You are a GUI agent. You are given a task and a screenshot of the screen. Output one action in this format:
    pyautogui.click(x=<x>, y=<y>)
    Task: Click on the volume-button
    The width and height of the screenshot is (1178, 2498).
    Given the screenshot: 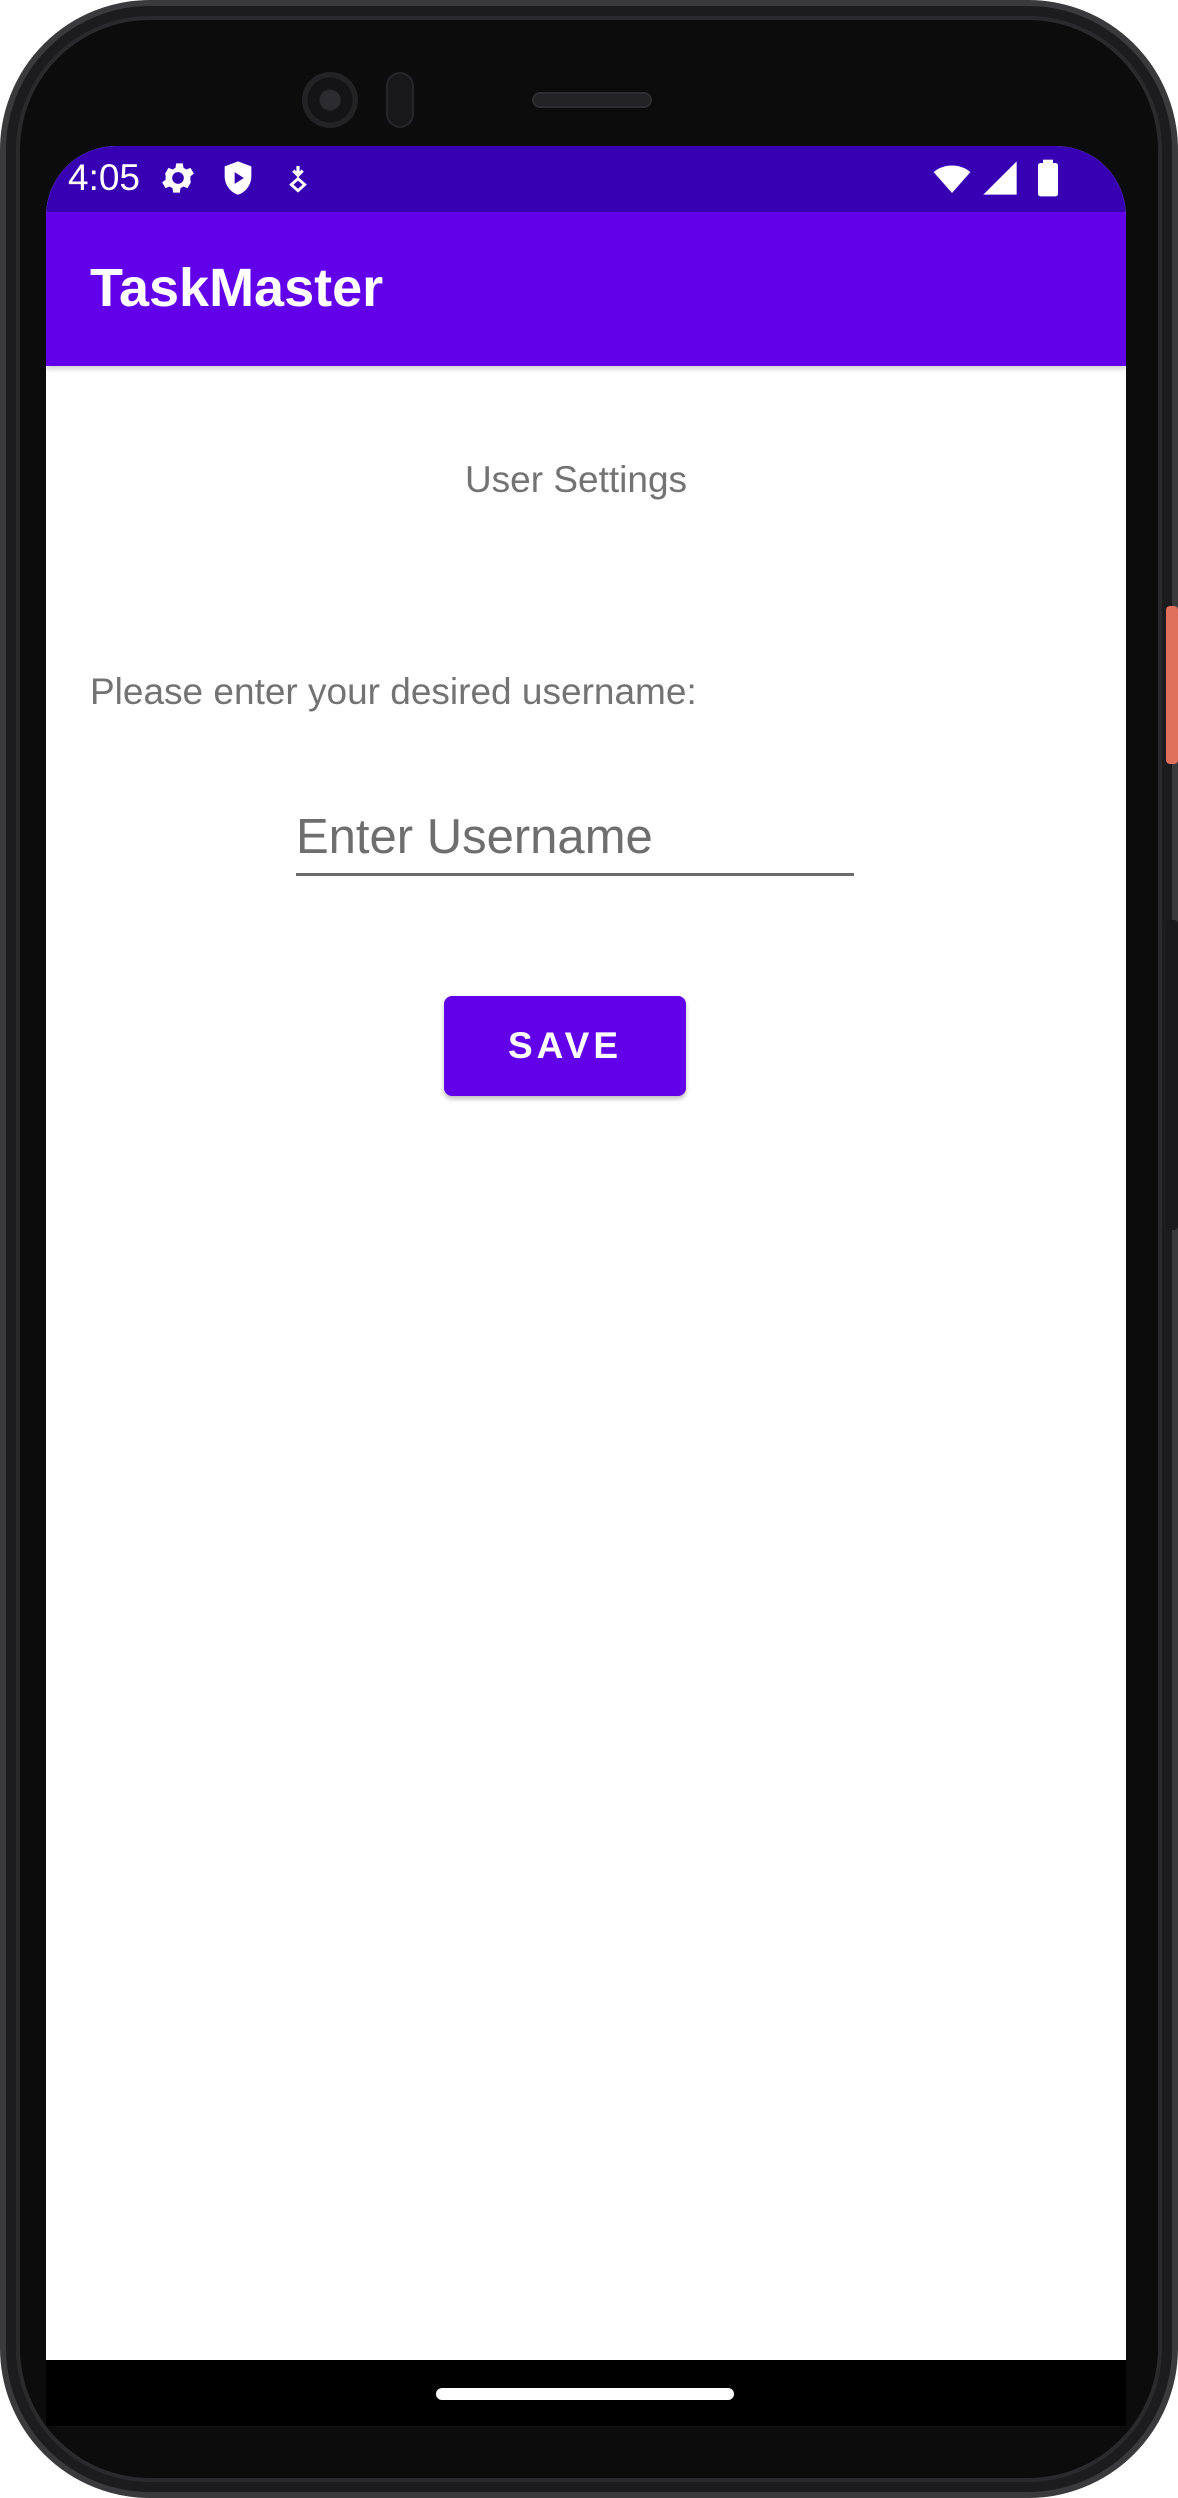 What is the action you would take?
    pyautogui.click(x=1172, y=1075)
    